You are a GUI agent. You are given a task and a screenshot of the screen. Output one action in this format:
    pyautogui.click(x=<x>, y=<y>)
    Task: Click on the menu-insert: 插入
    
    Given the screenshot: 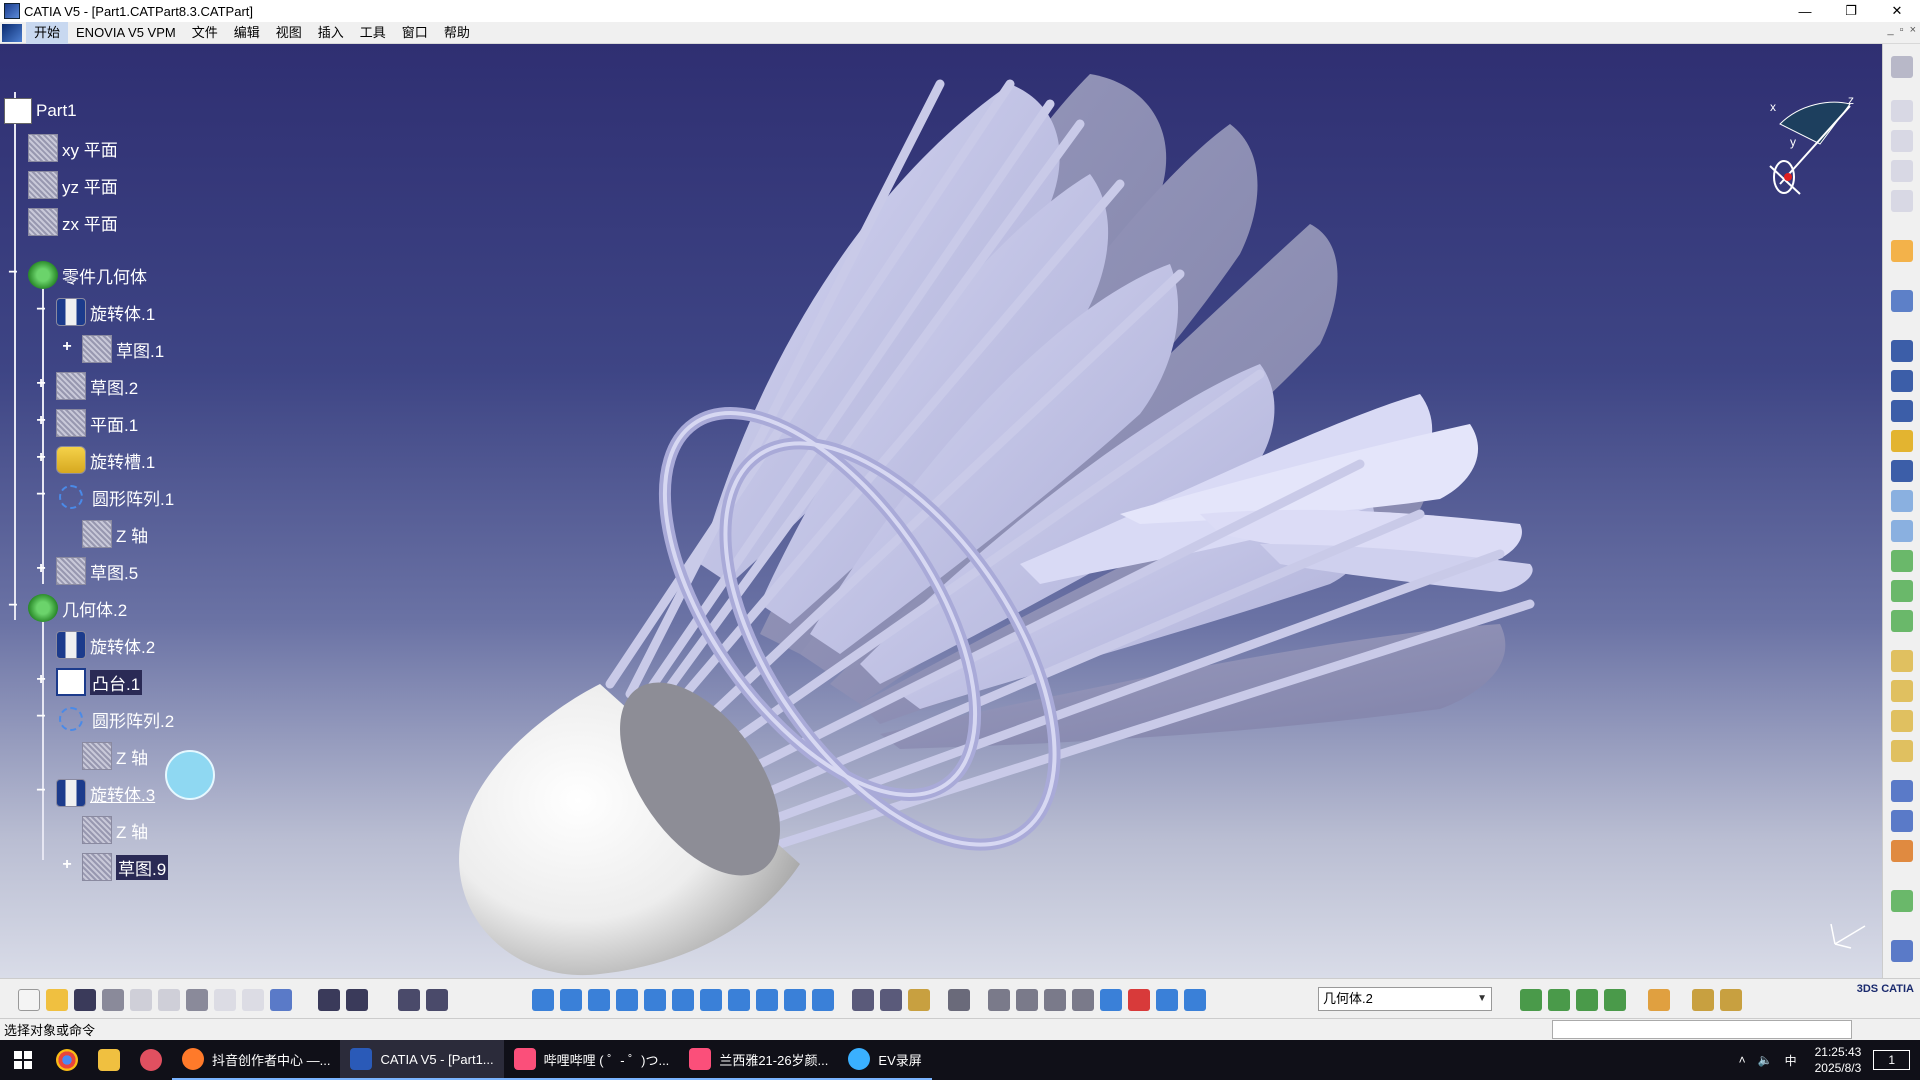 What is the action you would take?
    pyautogui.click(x=331, y=33)
    